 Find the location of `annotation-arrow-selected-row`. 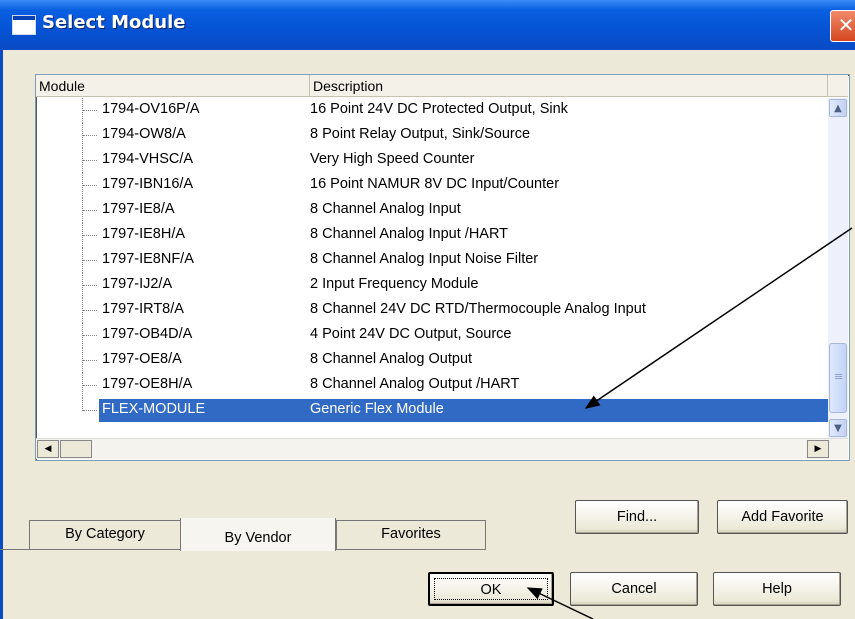

annotation-arrow-selected-row is located at coordinates (718, 318).